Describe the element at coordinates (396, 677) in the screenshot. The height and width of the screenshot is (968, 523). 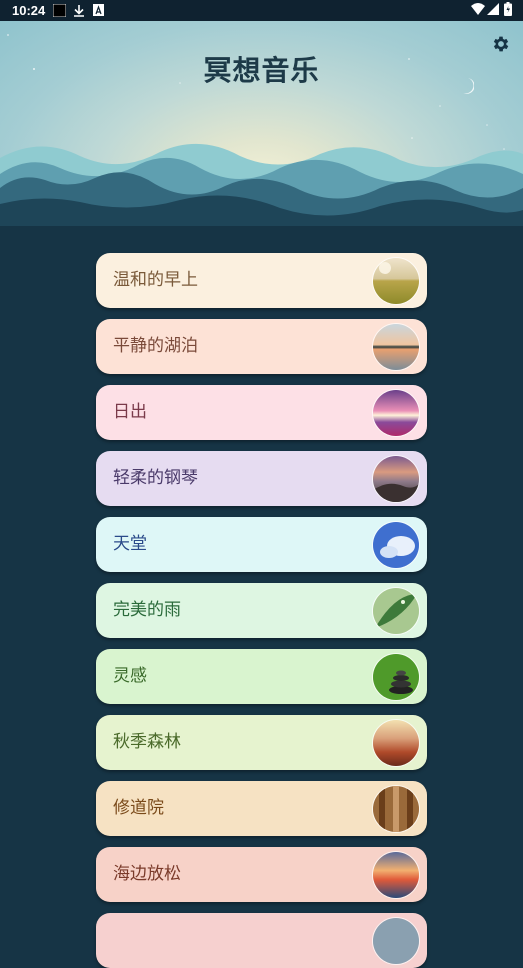
I see `zen-stones-thumbnail` at that location.